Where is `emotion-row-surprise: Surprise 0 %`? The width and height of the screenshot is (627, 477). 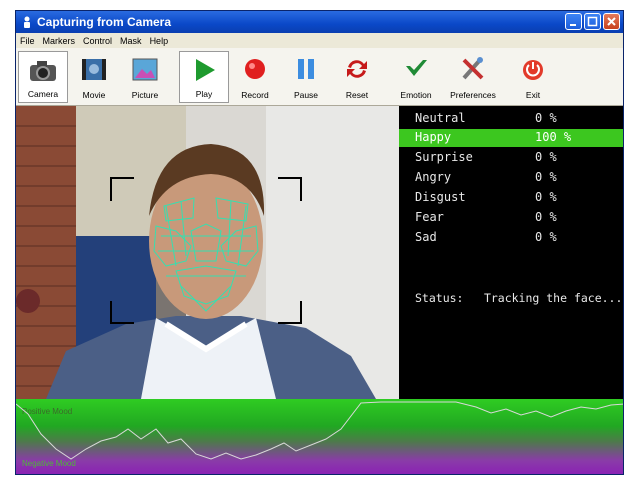
emotion-row-surprise: Surprise 0 % is located at coordinates (511, 158).